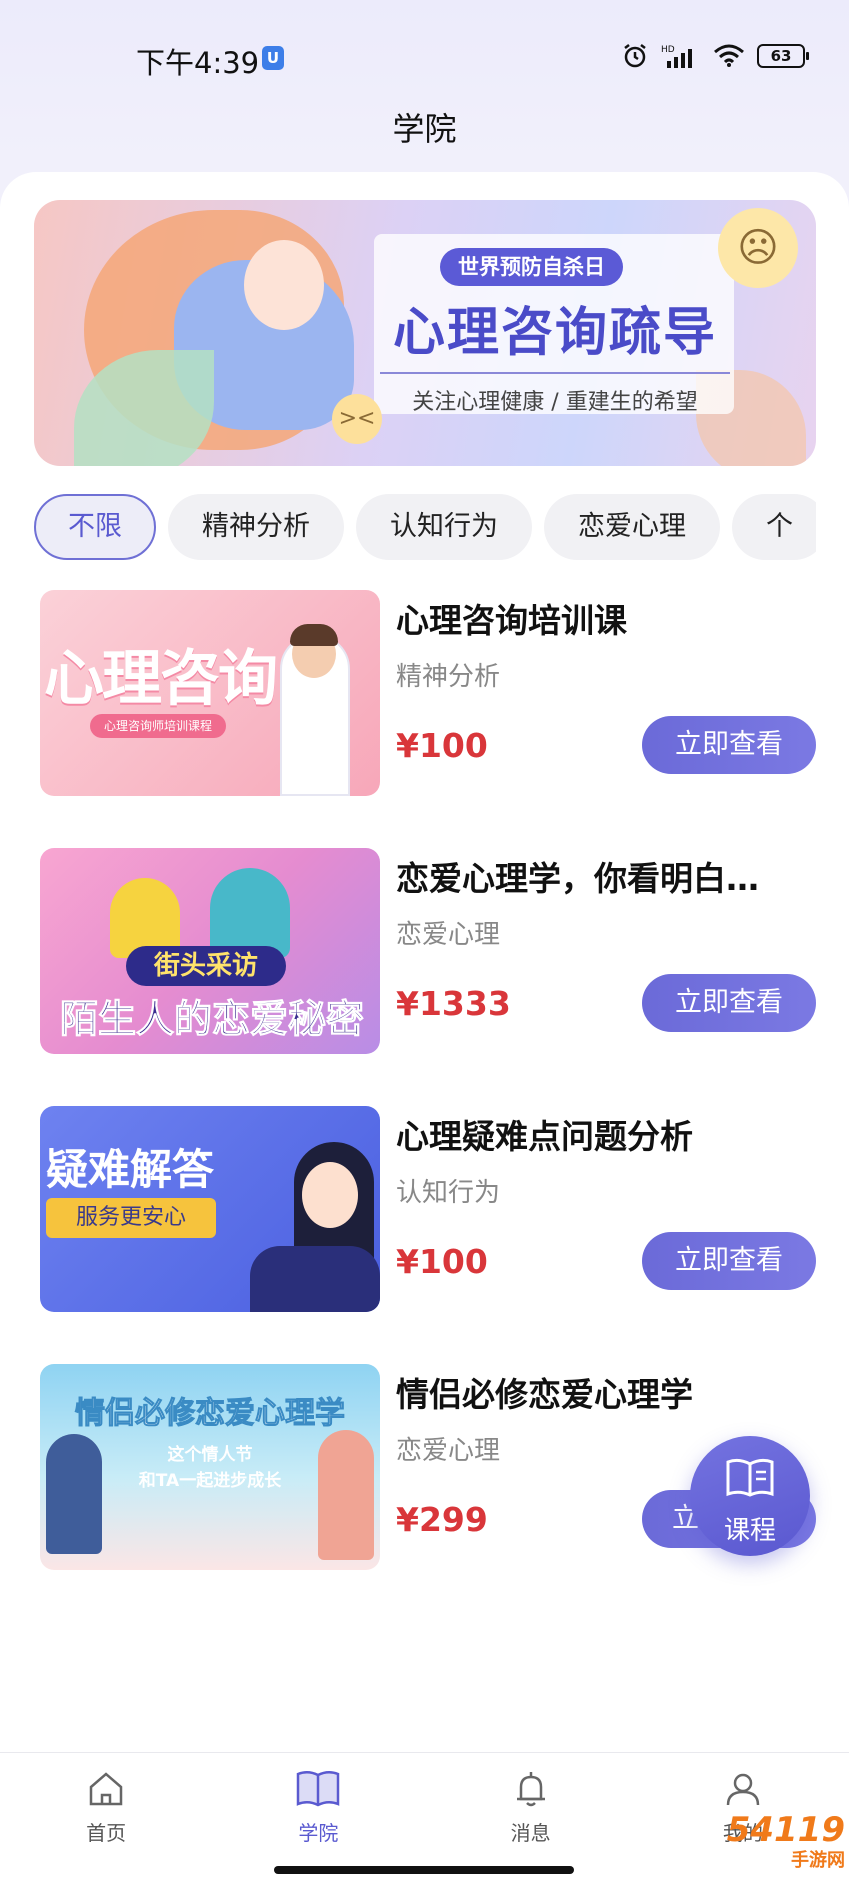  What do you see at coordinates (554, 333) in the screenshot?
I see `banner-title: 心理咨询疏导` at bounding box center [554, 333].